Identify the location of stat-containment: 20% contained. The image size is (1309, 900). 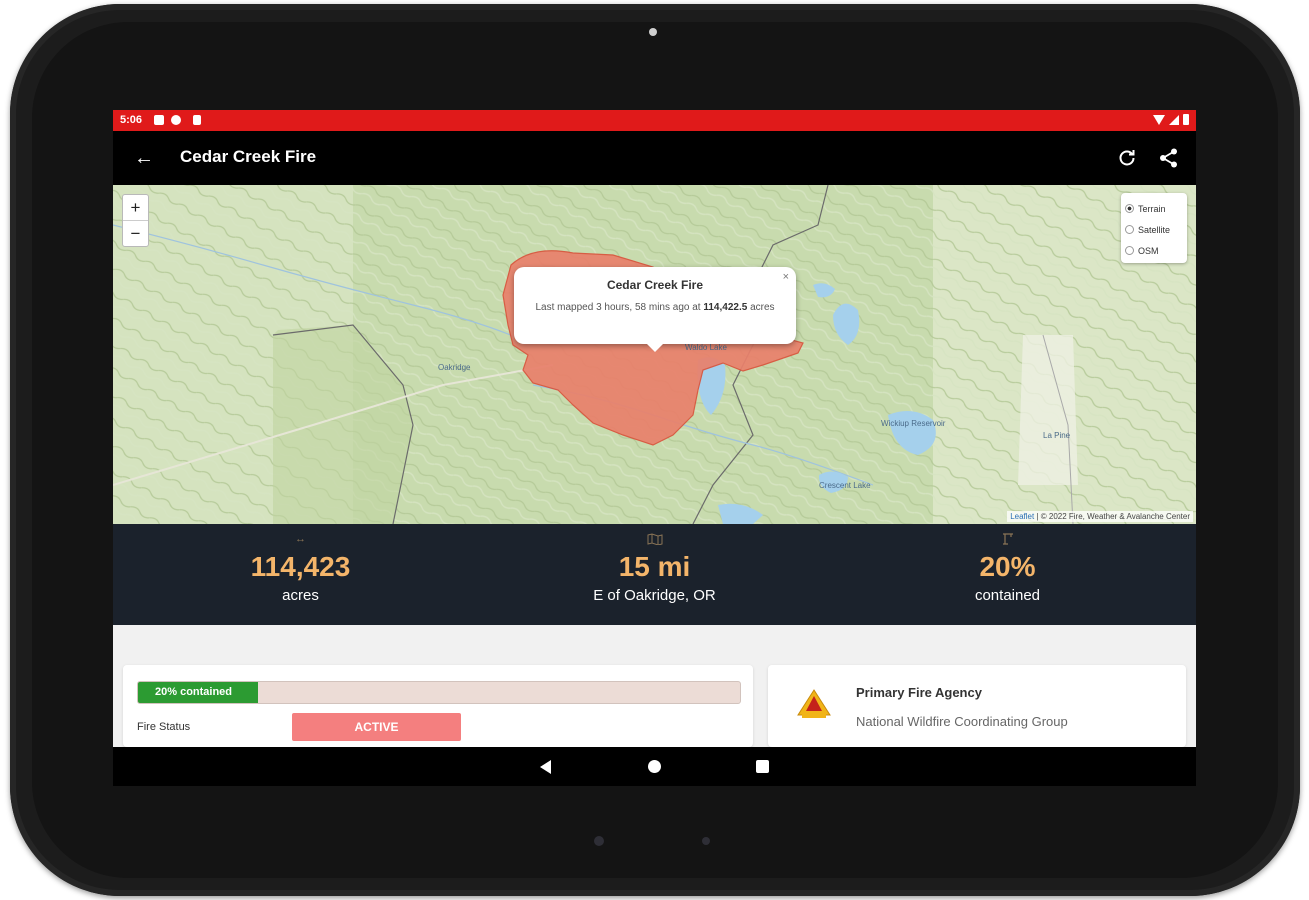
(1007, 574).